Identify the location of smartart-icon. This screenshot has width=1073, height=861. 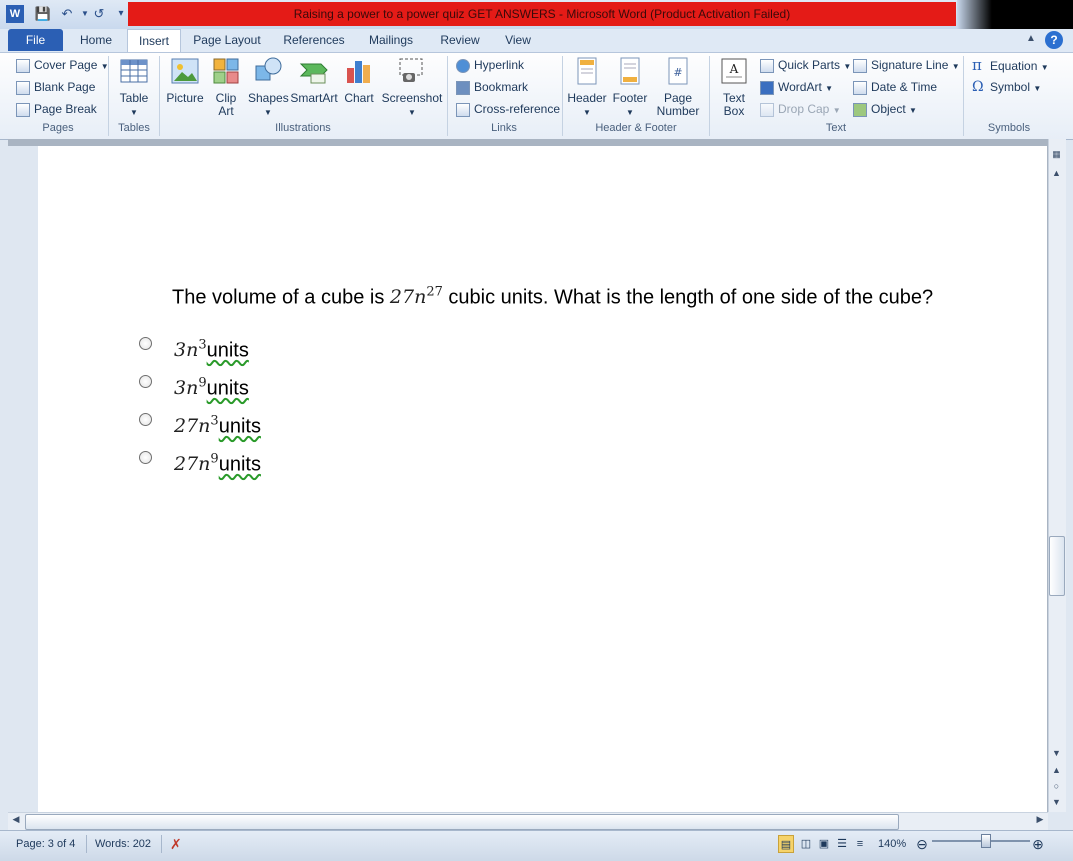
(313, 73).